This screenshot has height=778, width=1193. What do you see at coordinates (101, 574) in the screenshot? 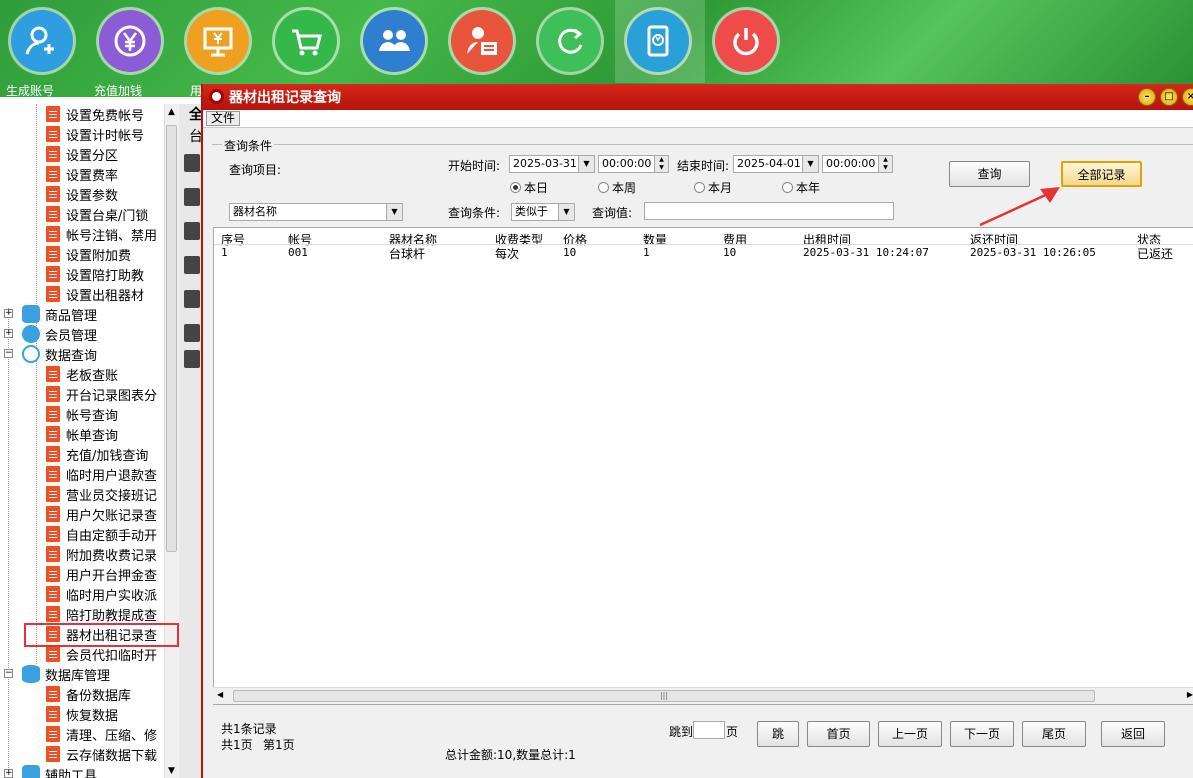
I see `tree-item: 用户开台押金查` at bounding box center [101, 574].